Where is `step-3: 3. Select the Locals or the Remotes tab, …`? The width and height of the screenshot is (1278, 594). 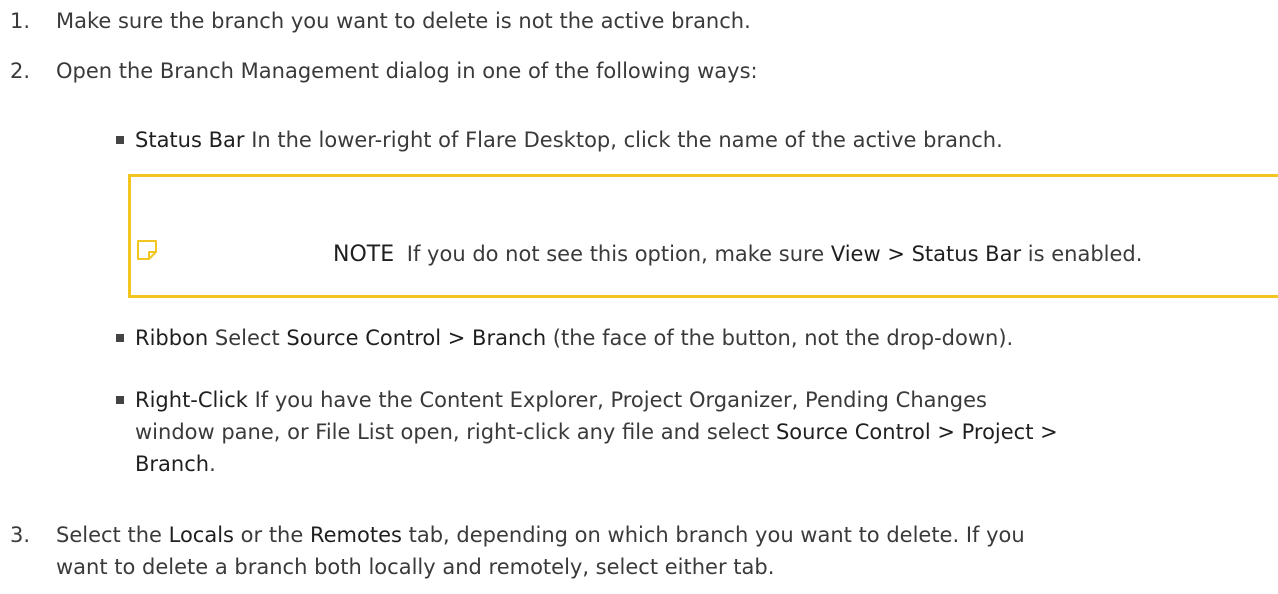
step-3: 3. Select the Locals or the Remotes tab, … is located at coordinates (637, 535).